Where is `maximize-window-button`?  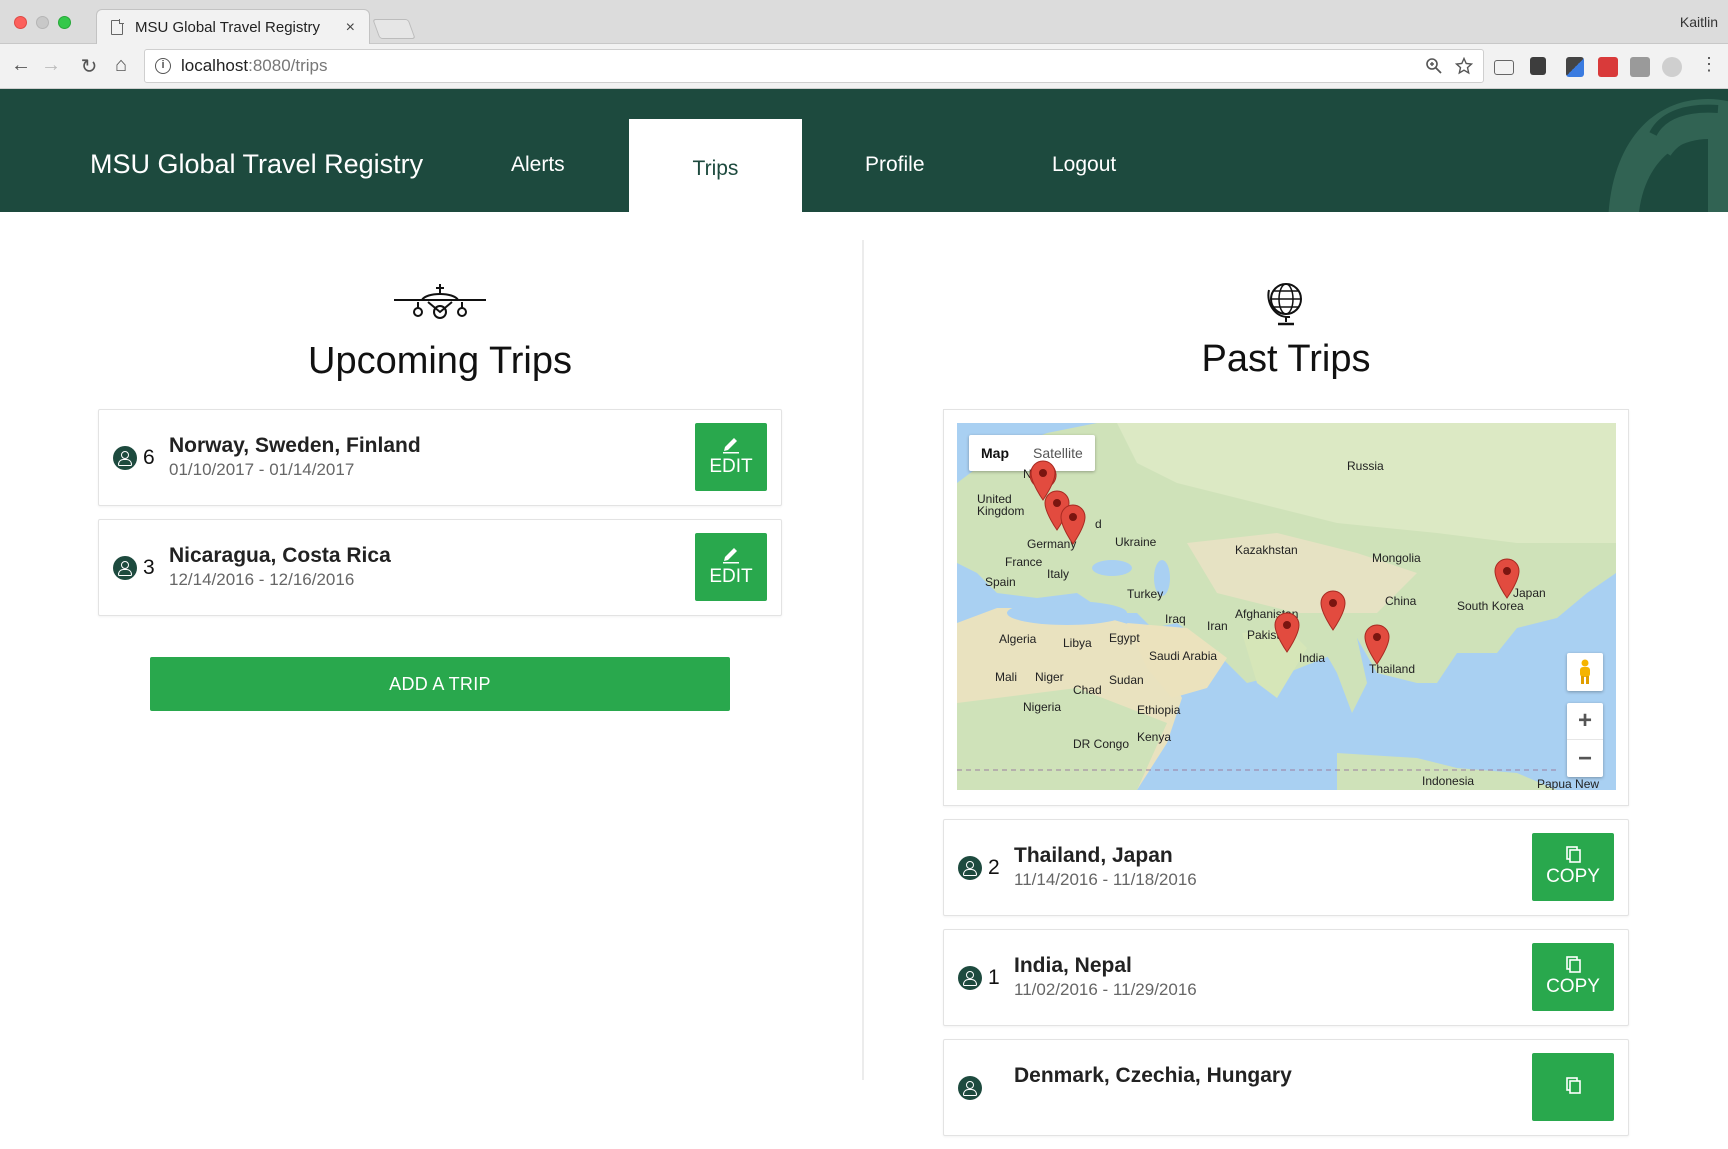 maximize-window-button is located at coordinates (64, 22).